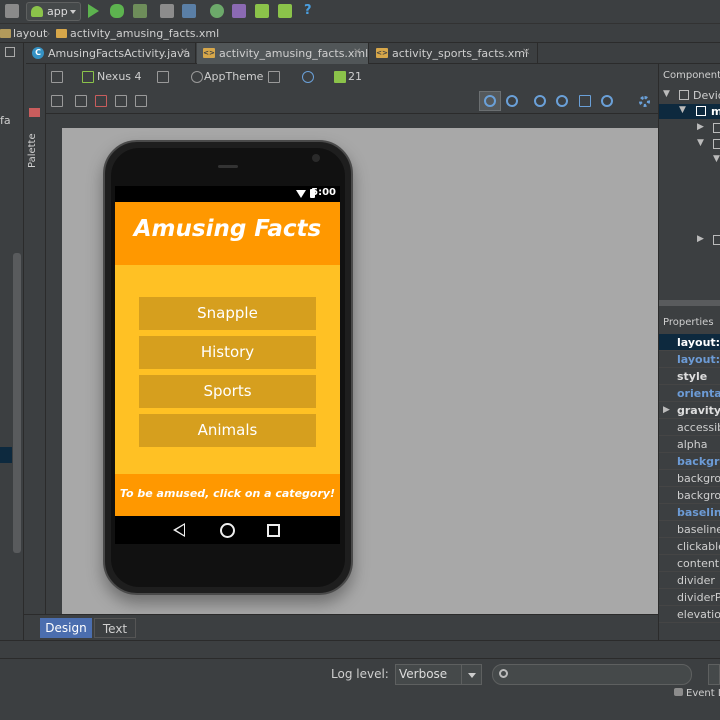 The height and width of the screenshot is (720, 720). What do you see at coordinates (454, 53) in the screenshot?
I see `tab-activity-sports-facts: <> activity_sports_facts.xml ✕` at bounding box center [454, 53].